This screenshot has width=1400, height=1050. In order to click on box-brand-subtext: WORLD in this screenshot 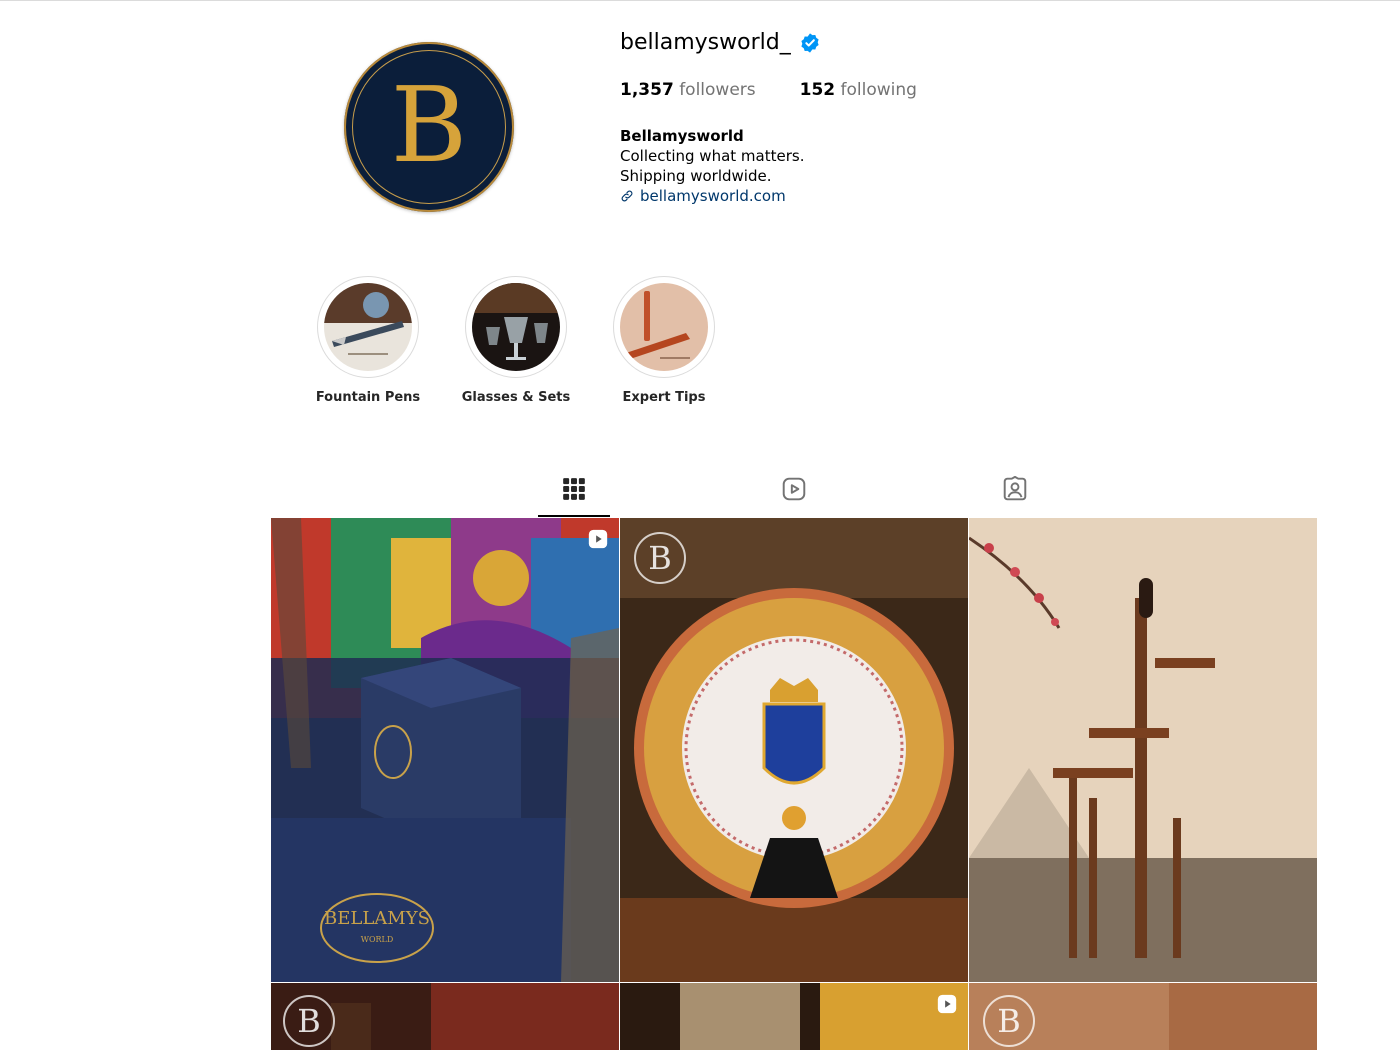, I will do `click(377, 939)`.